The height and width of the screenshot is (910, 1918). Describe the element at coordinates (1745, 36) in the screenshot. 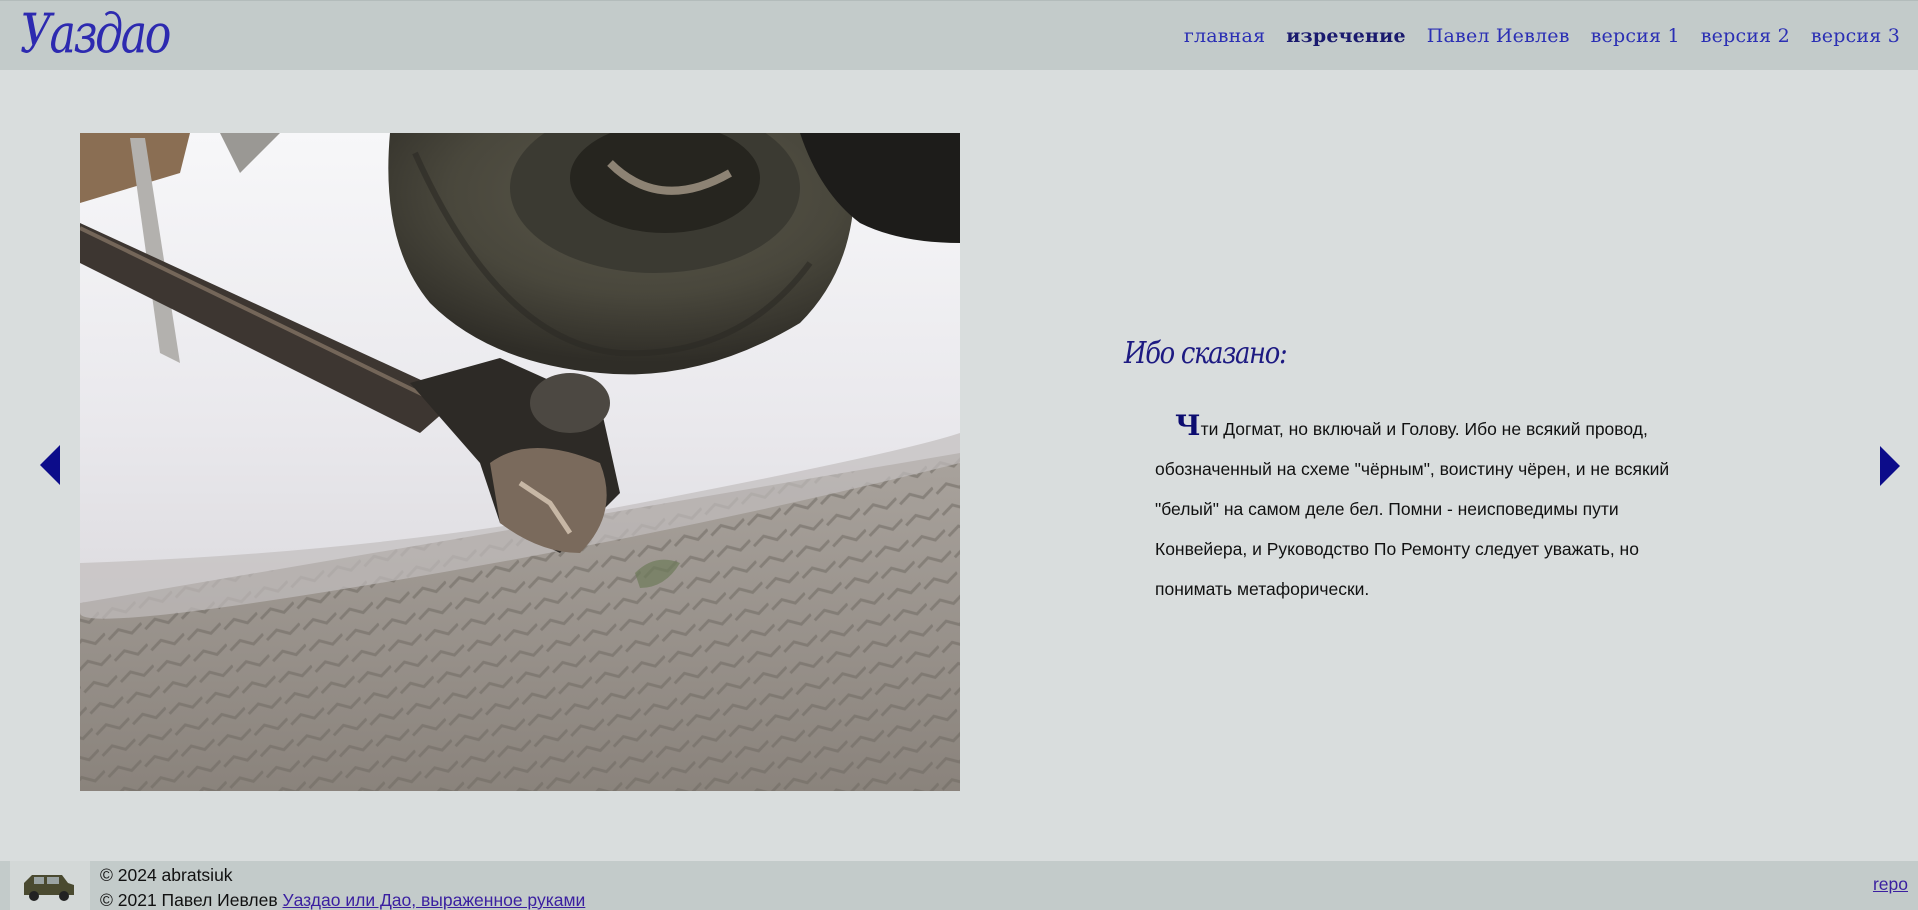

I see `nav-version-2: версия 2` at that location.